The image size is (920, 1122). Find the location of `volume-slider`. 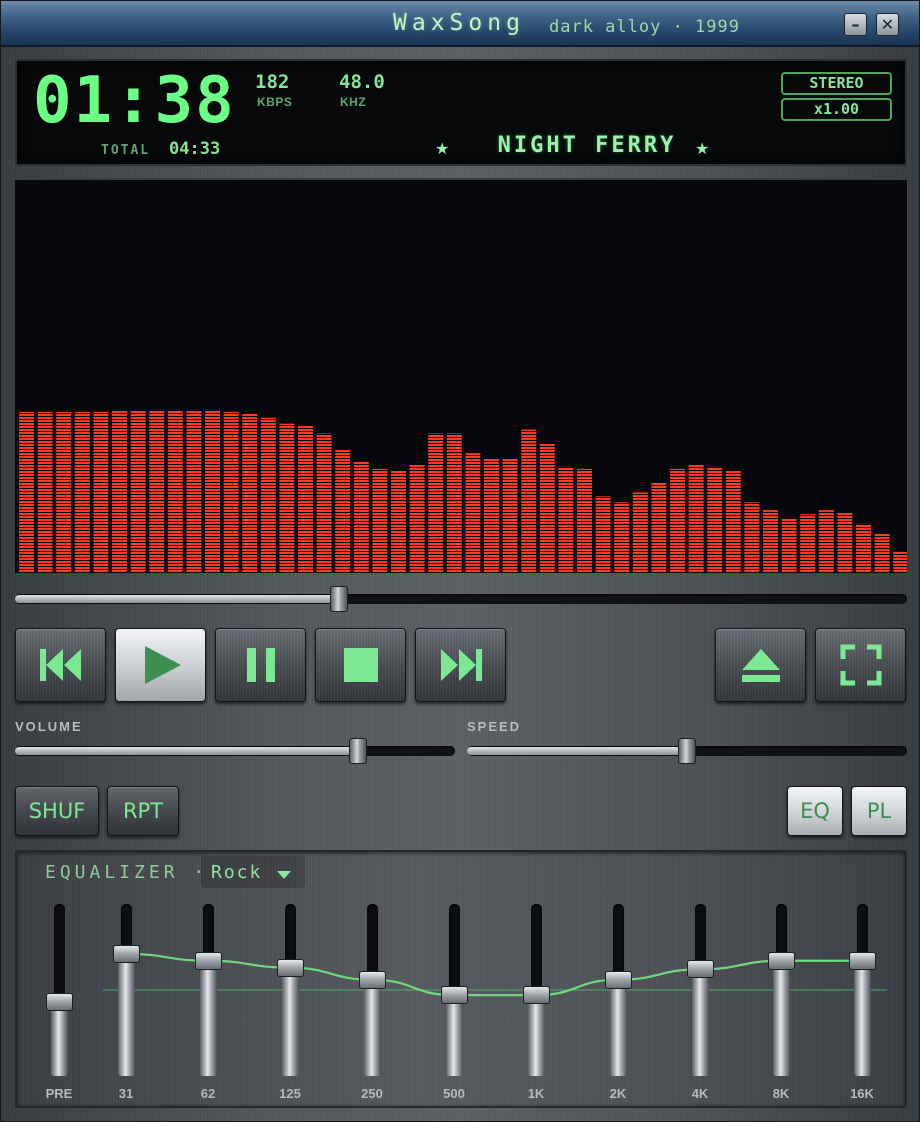

volume-slider is located at coordinates (235, 751).